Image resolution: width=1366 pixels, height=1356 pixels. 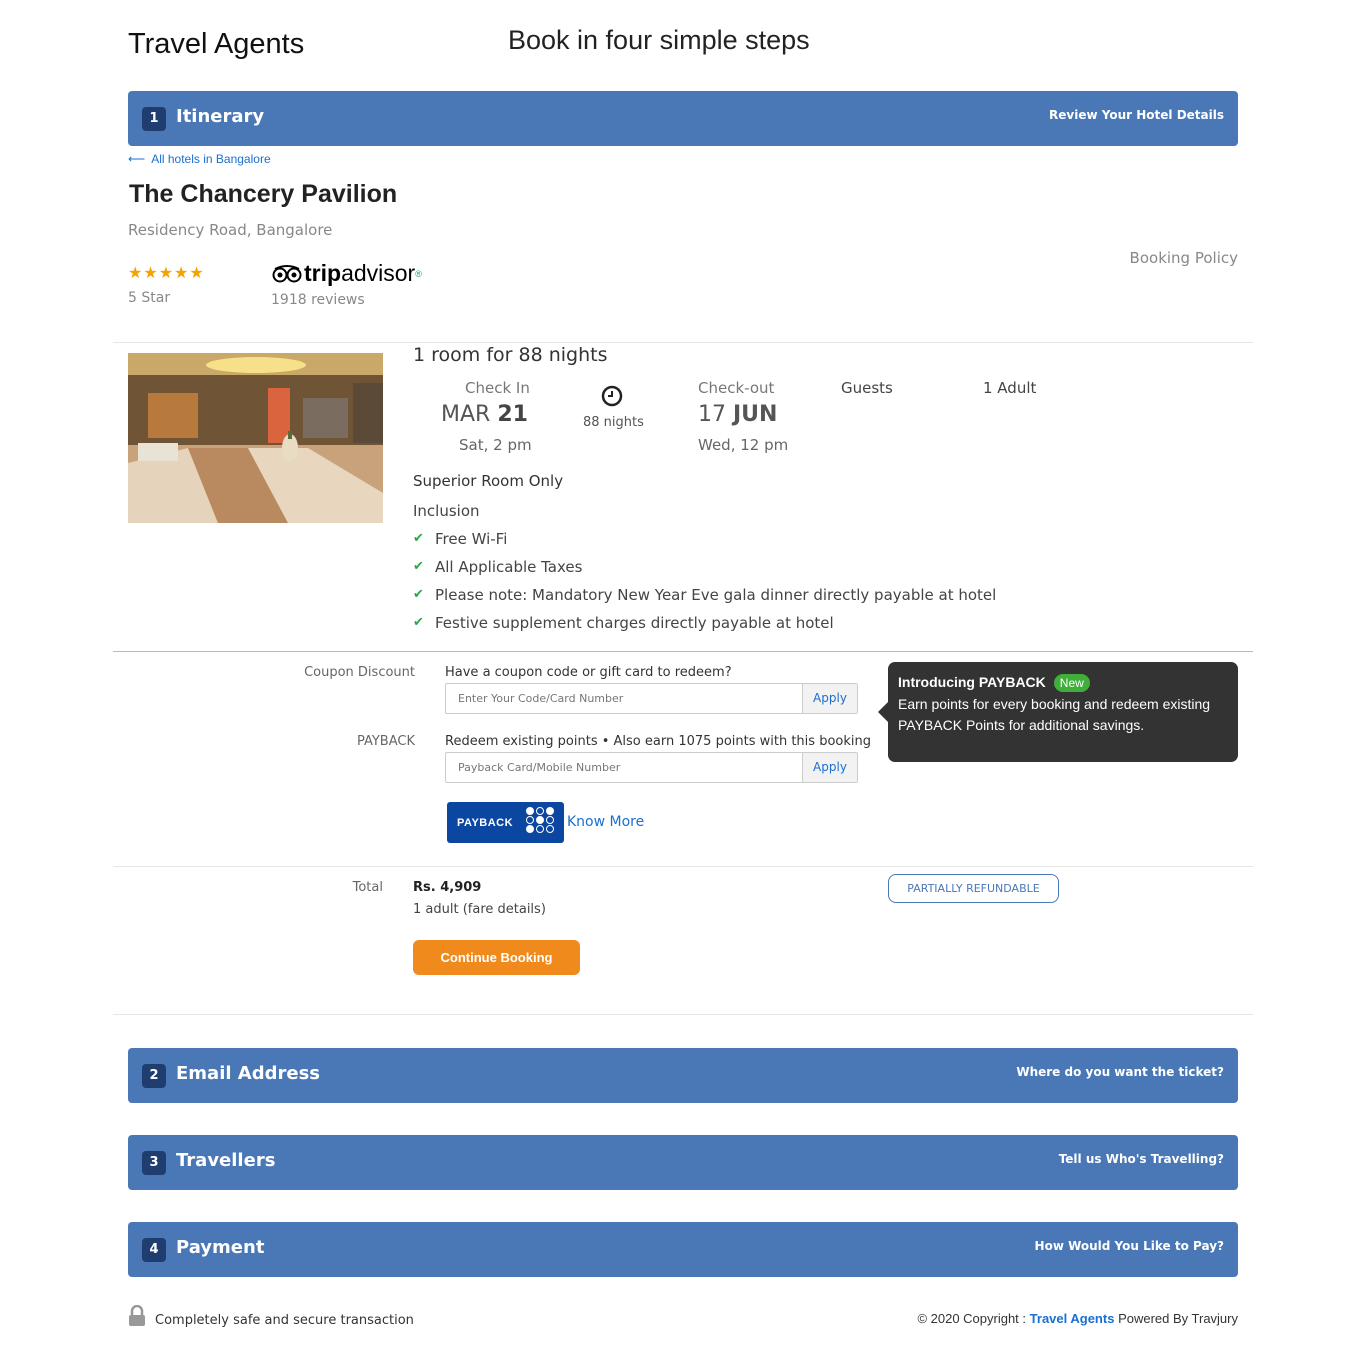 What do you see at coordinates (683, 1162) in the screenshot?
I see `step-bar-travellers: 3 Travellers Tell us Who's Travelling?` at bounding box center [683, 1162].